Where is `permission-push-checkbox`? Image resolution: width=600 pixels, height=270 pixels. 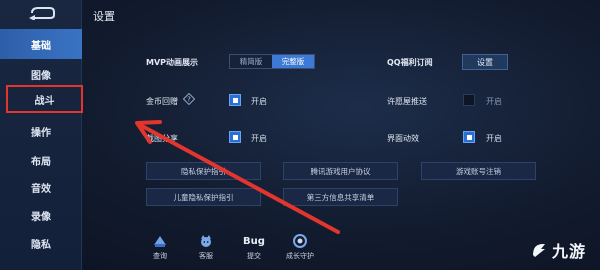 permission-push-checkbox is located at coordinates (469, 100).